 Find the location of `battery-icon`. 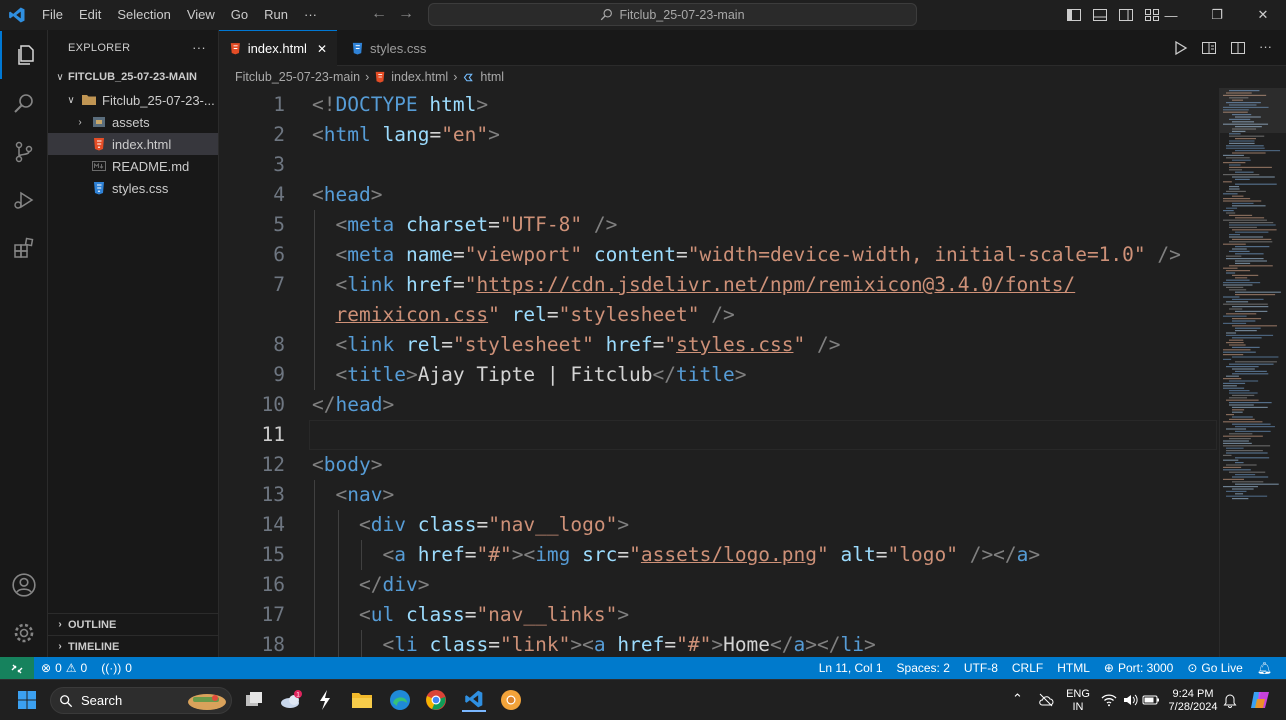

battery-icon is located at coordinates (1151, 700).